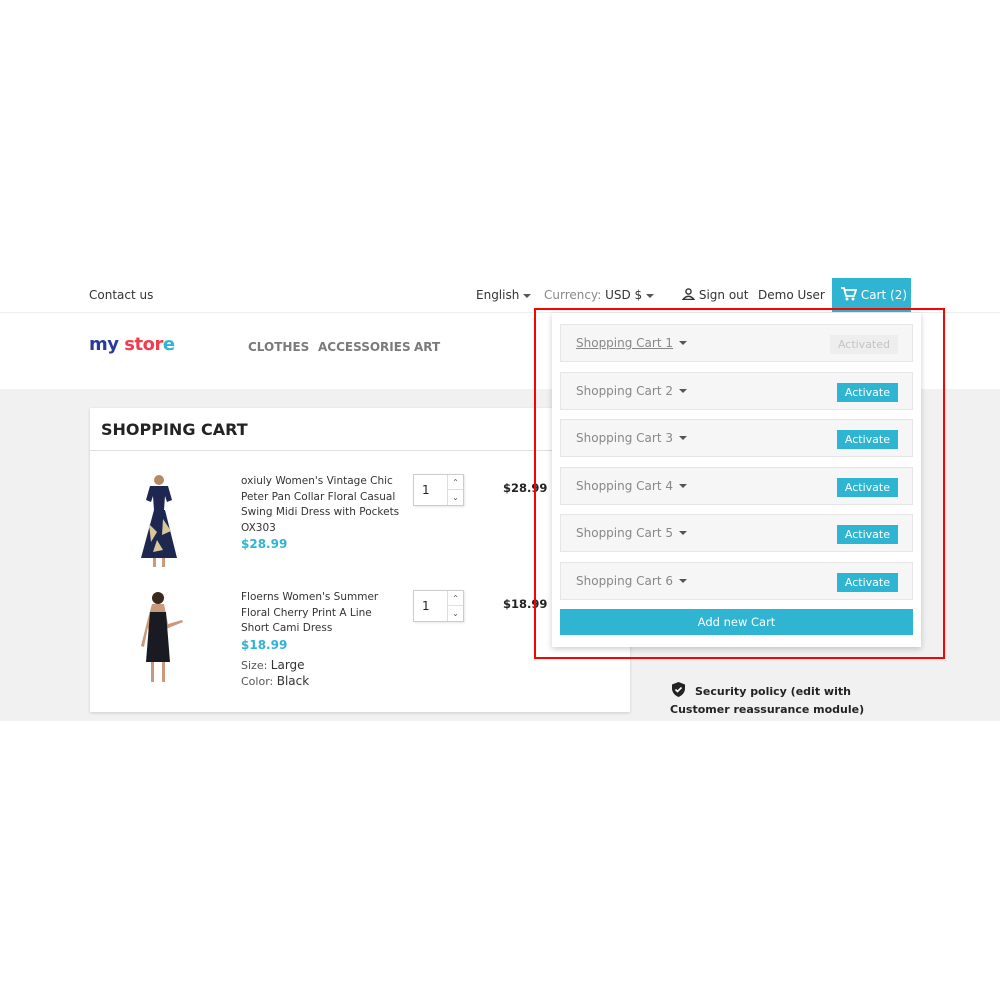 The width and height of the screenshot is (1000, 1000). What do you see at coordinates (275, 681) in the screenshot?
I see `product-color: Color: Black` at bounding box center [275, 681].